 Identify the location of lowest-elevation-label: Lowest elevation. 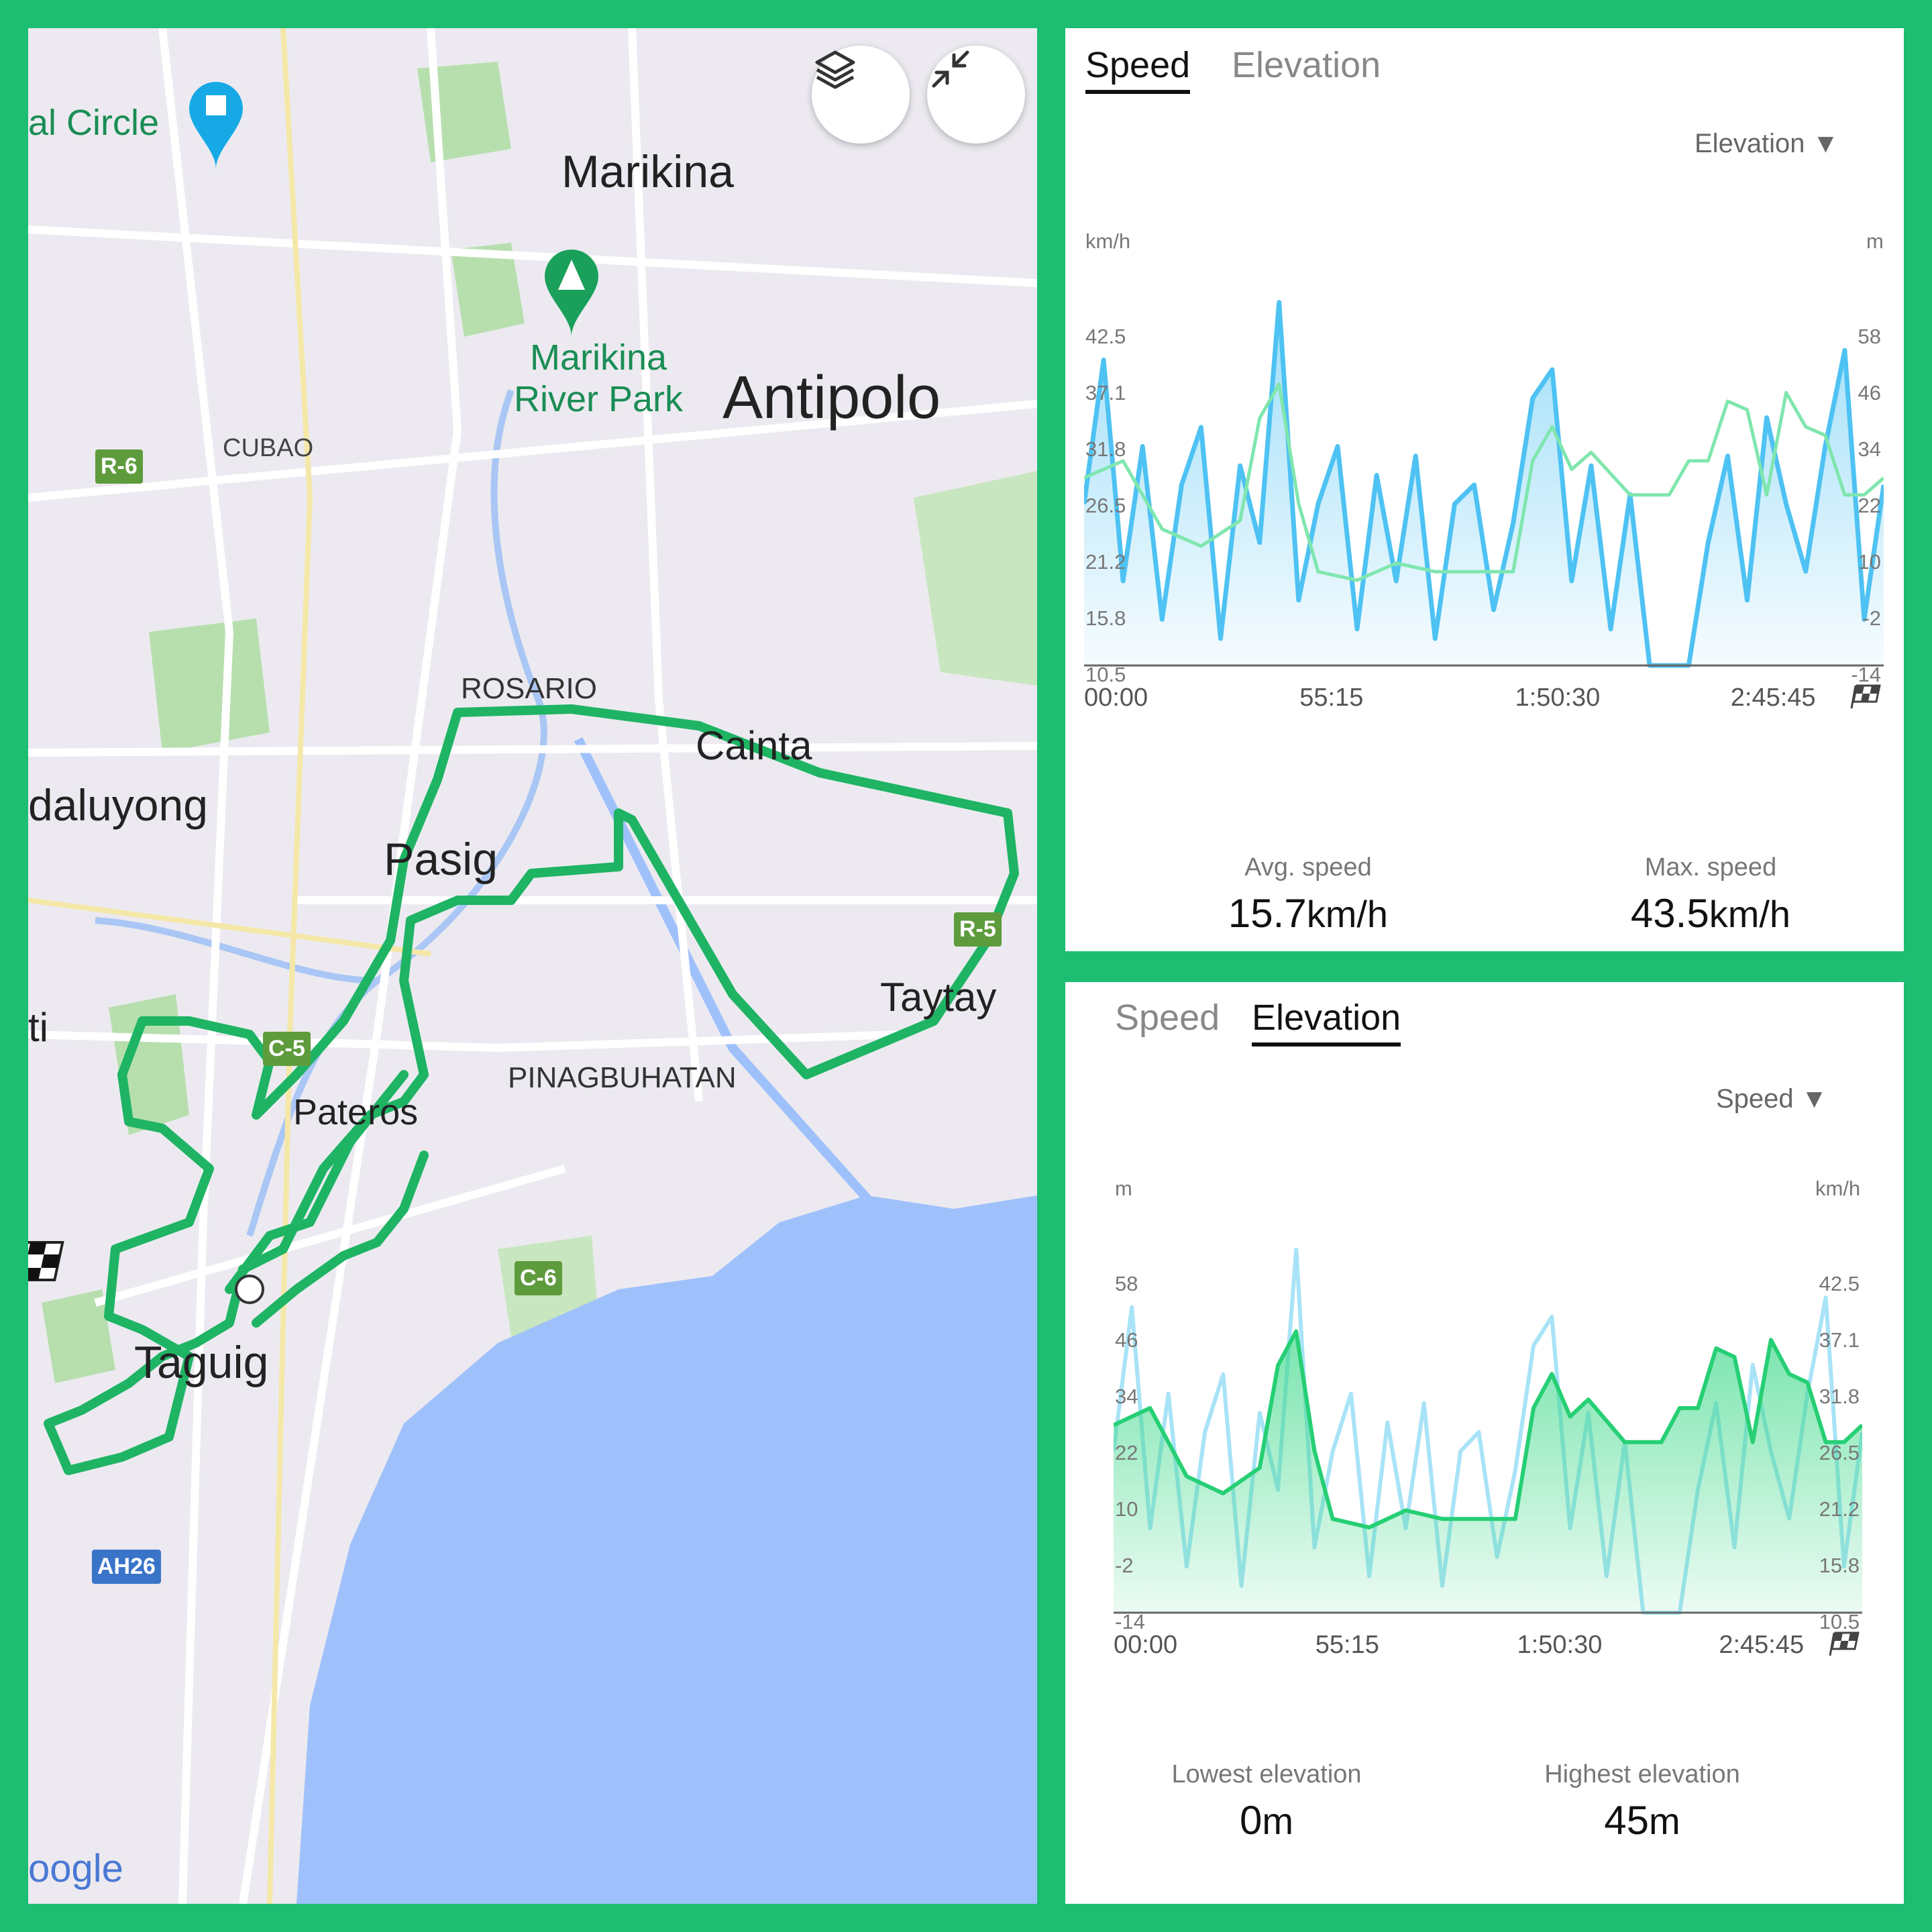
(1266, 1774).